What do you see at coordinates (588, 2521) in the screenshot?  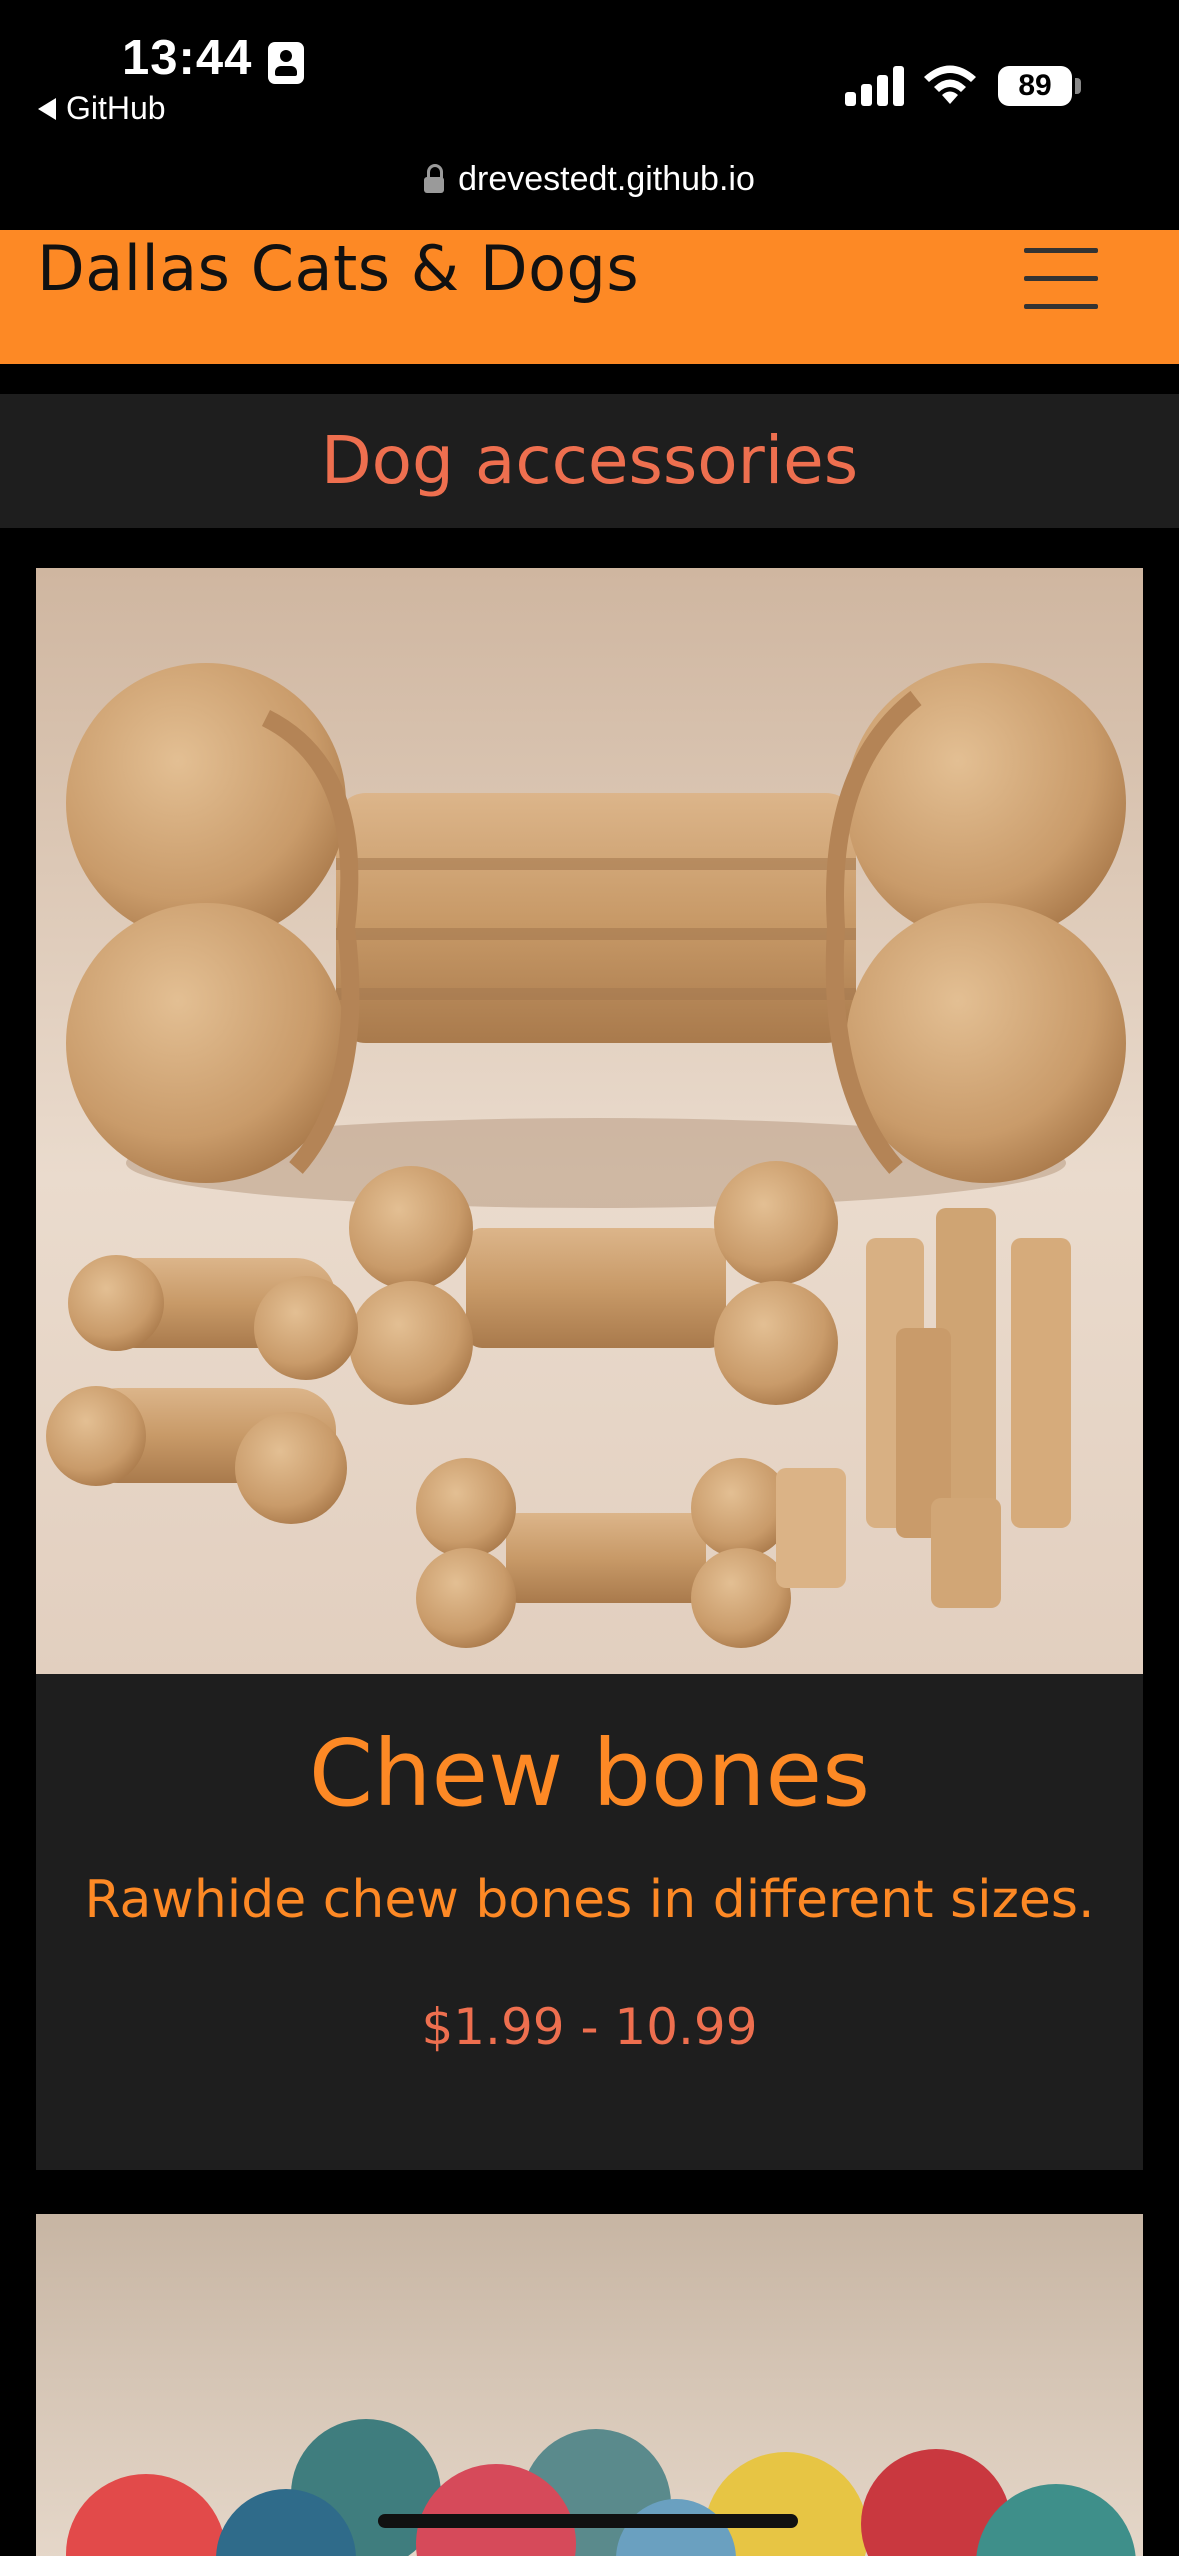 I see `home-indicator` at bounding box center [588, 2521].